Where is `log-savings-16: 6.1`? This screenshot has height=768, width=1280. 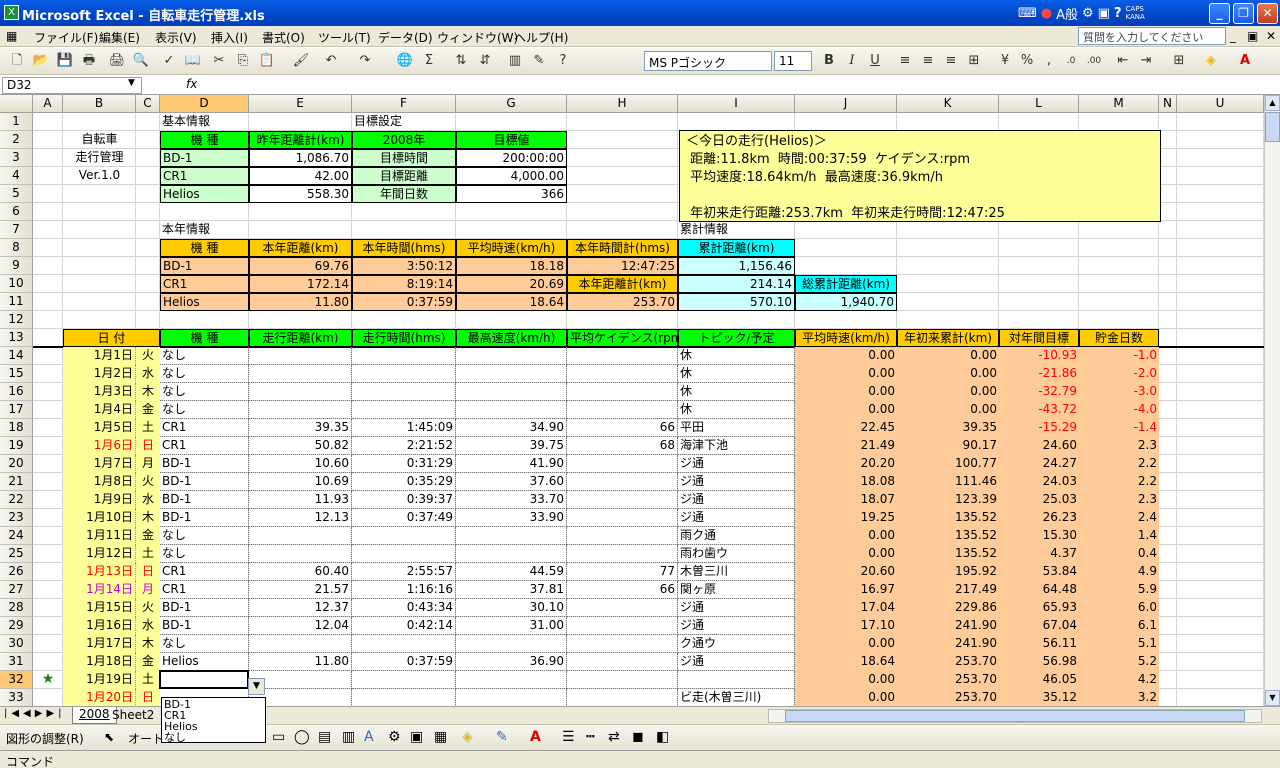
log-savings-16: 6.1 is located at coordinates (1119, 626).